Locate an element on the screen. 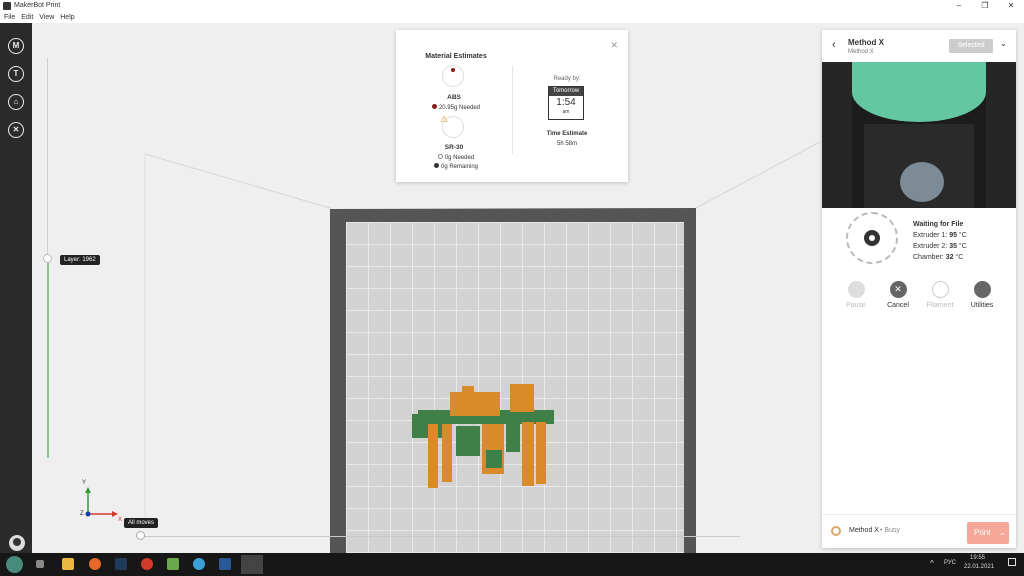  time-label: Time Estimate is located at coordinates (567, 134).